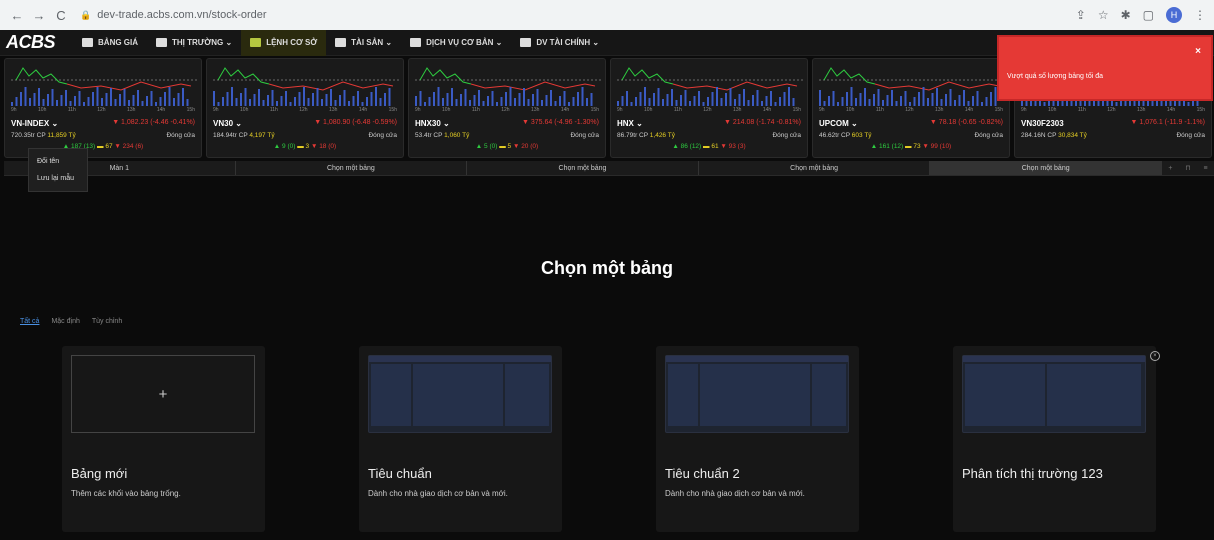  What do you see at coordinates (1198, 51) in the screenshot?
I see `close-icon: ×` at bounding box center [1198, 51].